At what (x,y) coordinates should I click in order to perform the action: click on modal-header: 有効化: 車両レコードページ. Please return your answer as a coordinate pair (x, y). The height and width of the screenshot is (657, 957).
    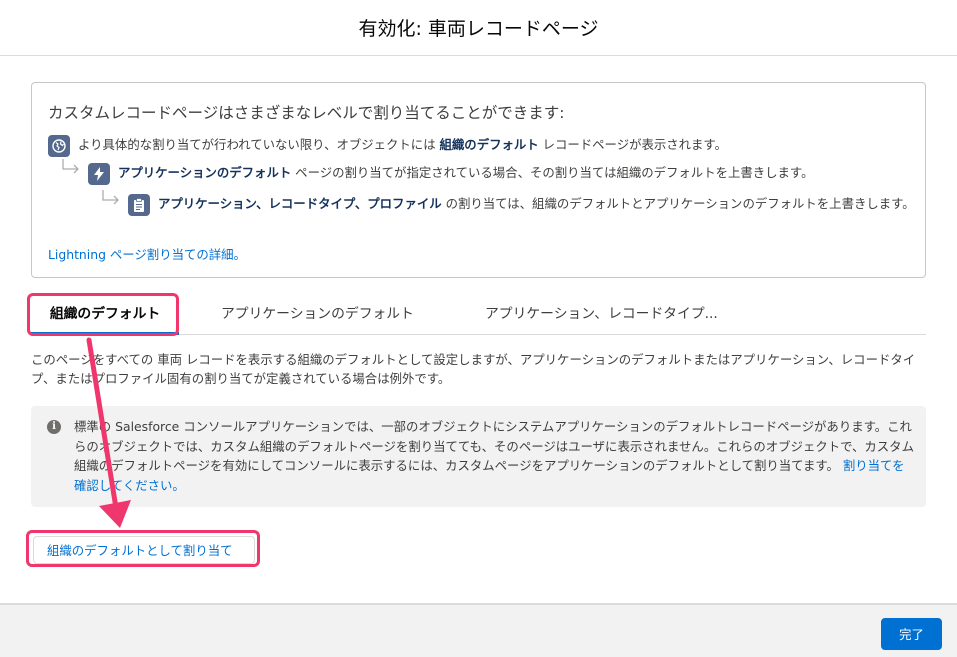
    Looking at the image, I should click on (478, 28).